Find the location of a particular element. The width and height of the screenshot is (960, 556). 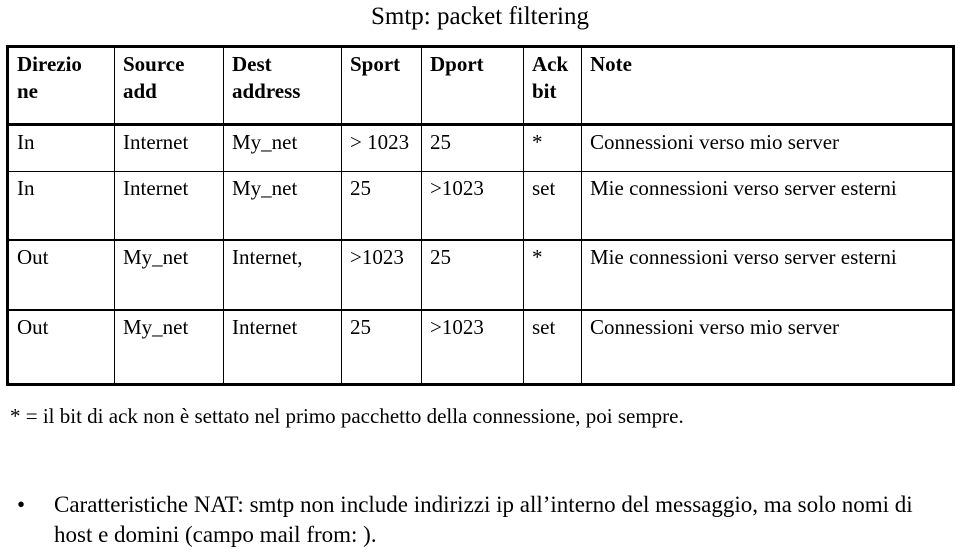

cell-sport: > 1023 is located at coordinates (381, 148).